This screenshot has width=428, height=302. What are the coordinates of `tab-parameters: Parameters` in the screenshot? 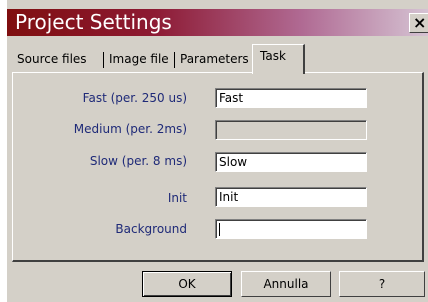 It's located at (214, 59).